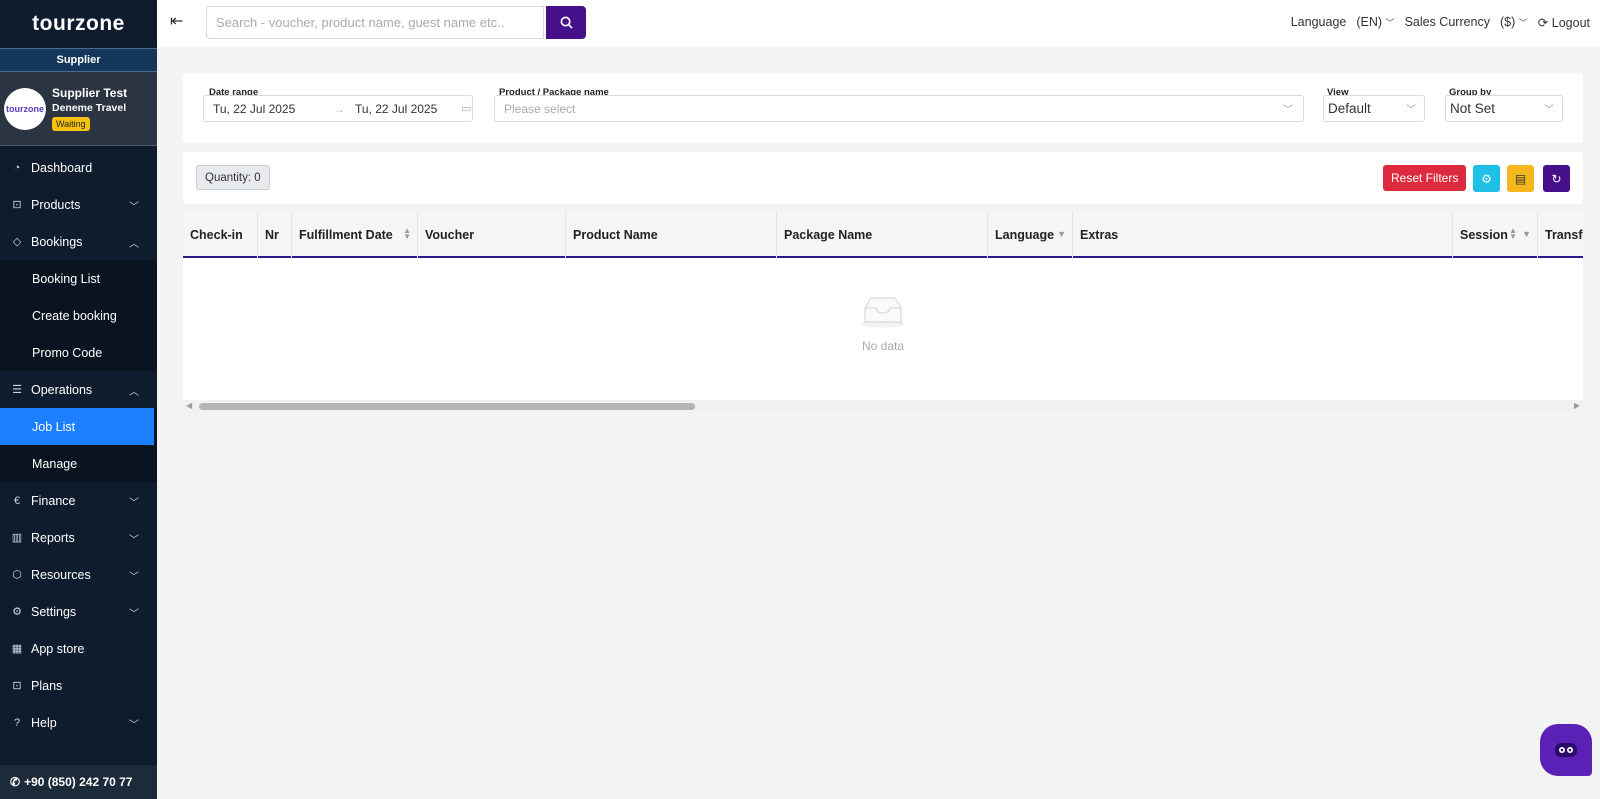 This screenshot has width=1600, height=799. Describe the element at coordinates (17, 722) in the screenshot. I see `help-icon: ?` at that location.